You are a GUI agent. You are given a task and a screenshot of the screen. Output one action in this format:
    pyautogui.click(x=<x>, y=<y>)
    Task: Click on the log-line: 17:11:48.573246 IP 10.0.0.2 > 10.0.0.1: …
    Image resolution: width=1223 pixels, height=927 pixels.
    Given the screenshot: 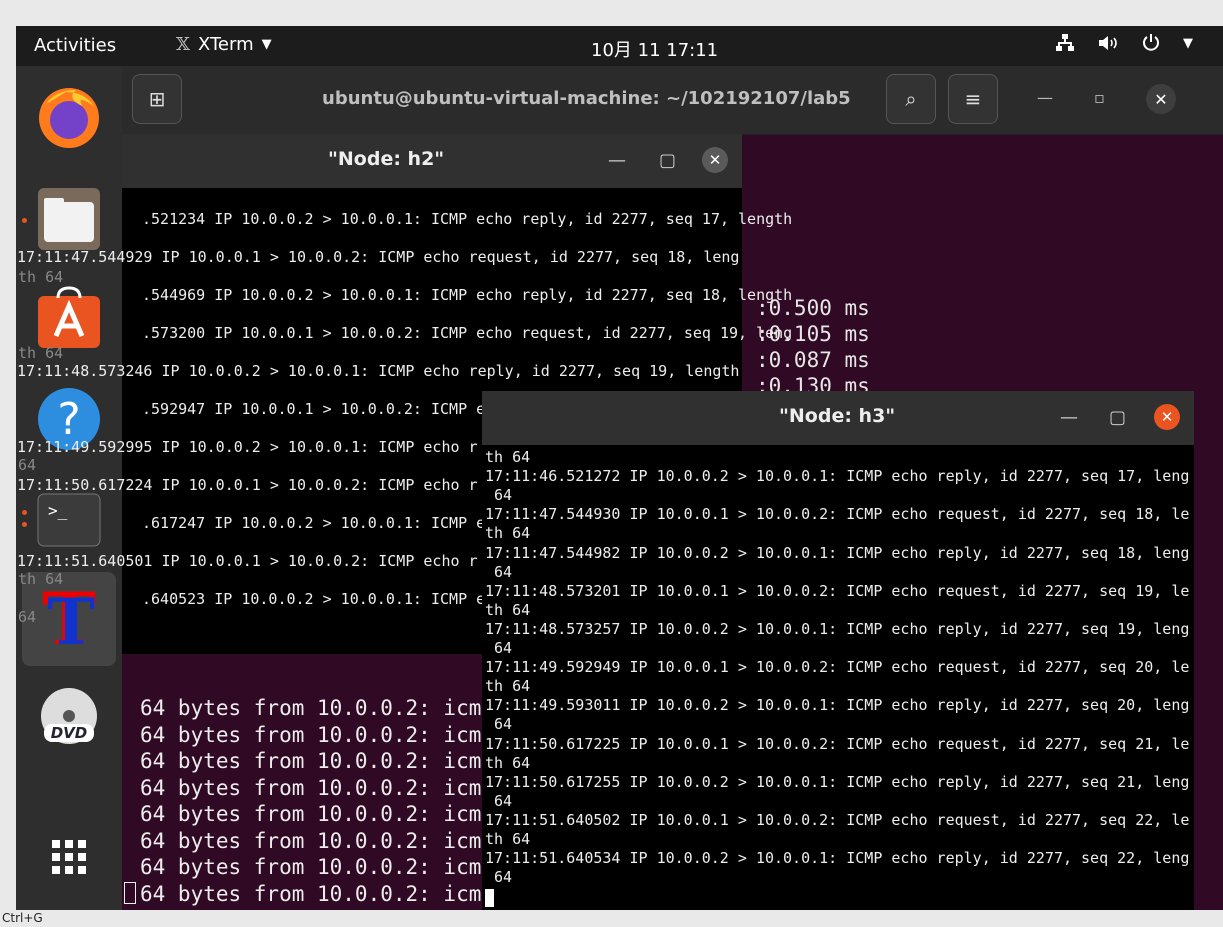 What is the action you would take?
    pyautogui.click(x=378, y=371)
    